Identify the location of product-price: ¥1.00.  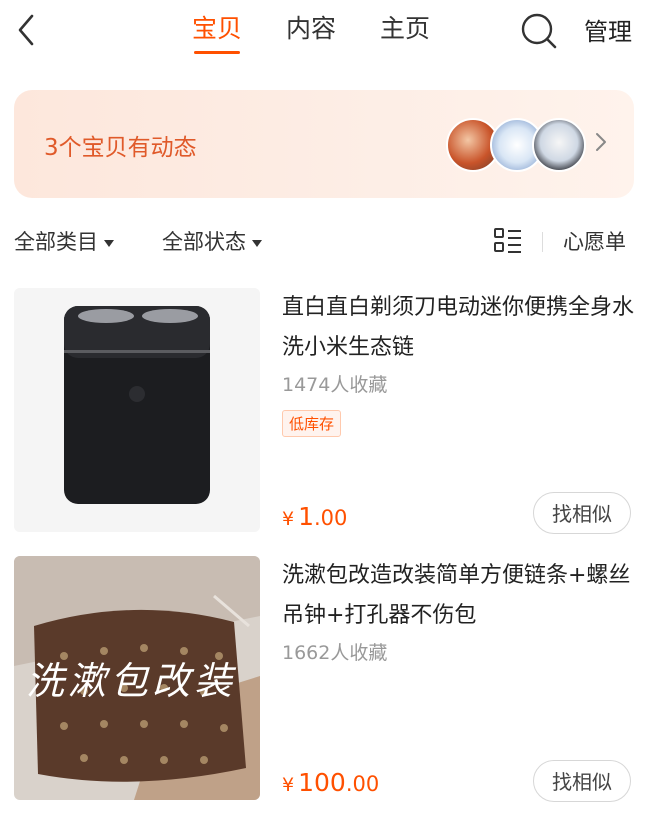
(314, 516).